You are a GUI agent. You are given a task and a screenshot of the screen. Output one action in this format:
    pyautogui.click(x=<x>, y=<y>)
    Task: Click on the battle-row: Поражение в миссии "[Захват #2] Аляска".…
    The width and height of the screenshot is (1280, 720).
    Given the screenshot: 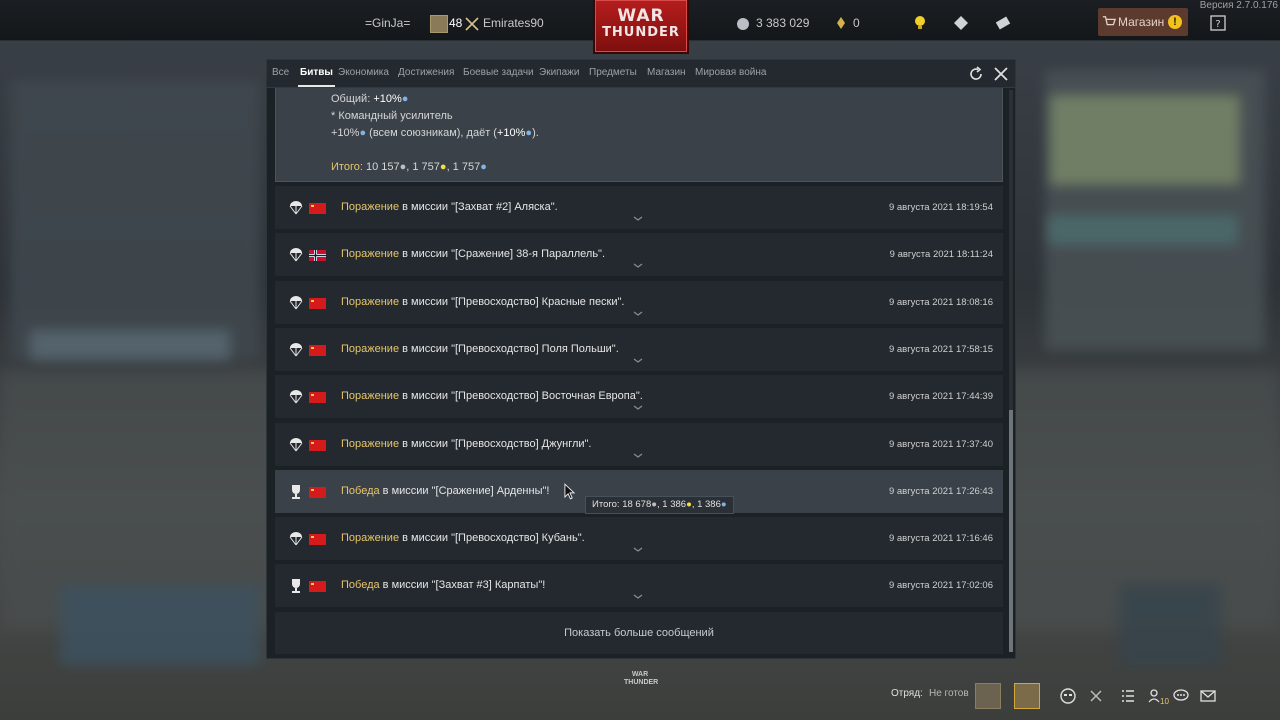 What is the action you would take?
    pyautogui.click(x=639, y=207)
    